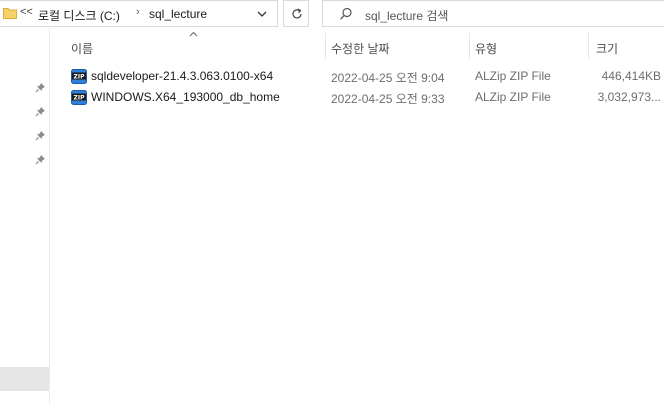 The image size is (664, 405). Describe the element at coordinates (406, 15) in the screenshot. I see `search-input: sql_lecture 검색` at that location.